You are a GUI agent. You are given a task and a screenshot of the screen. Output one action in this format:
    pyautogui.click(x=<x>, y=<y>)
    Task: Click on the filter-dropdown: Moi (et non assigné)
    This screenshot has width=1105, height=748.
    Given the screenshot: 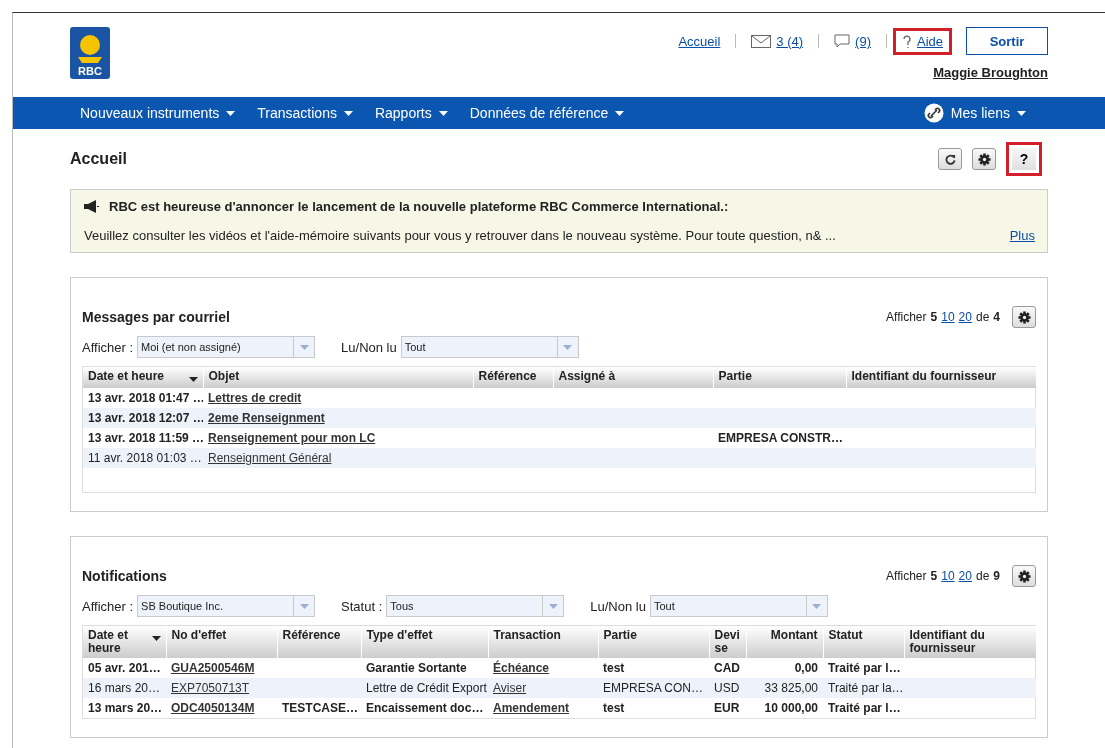 What is the action you would take?
    pyautogui.click(x=226, y=347)
    